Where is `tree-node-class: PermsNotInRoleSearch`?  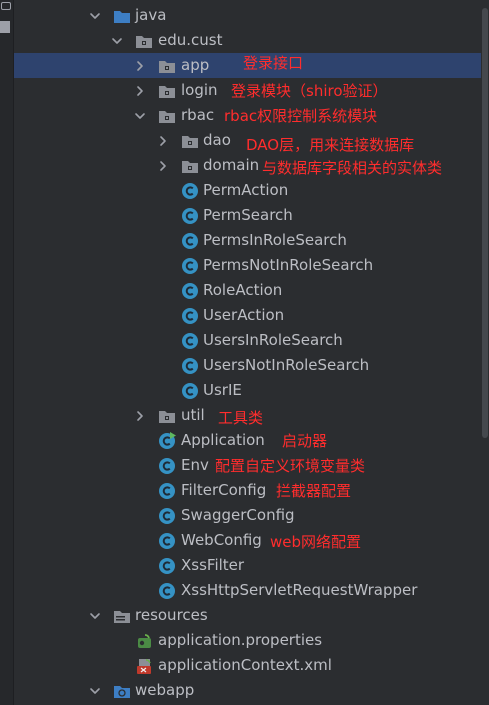
tree-node-class: PermsNotInRoleSearch is located at coordinates (247, 265).